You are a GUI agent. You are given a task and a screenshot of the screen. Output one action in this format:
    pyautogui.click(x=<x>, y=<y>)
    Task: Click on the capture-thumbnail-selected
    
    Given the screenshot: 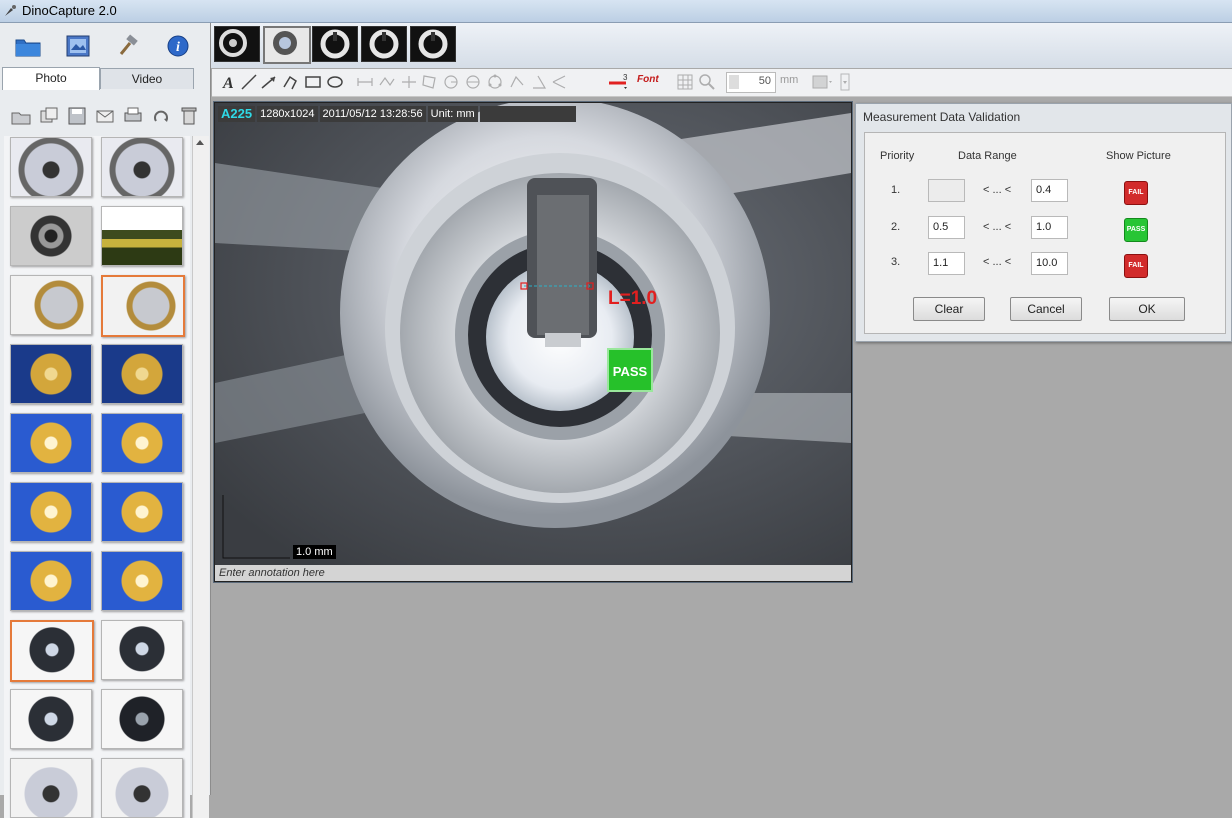 What is the action you would take?
    pyautogui.click(x=287, y=45)
    